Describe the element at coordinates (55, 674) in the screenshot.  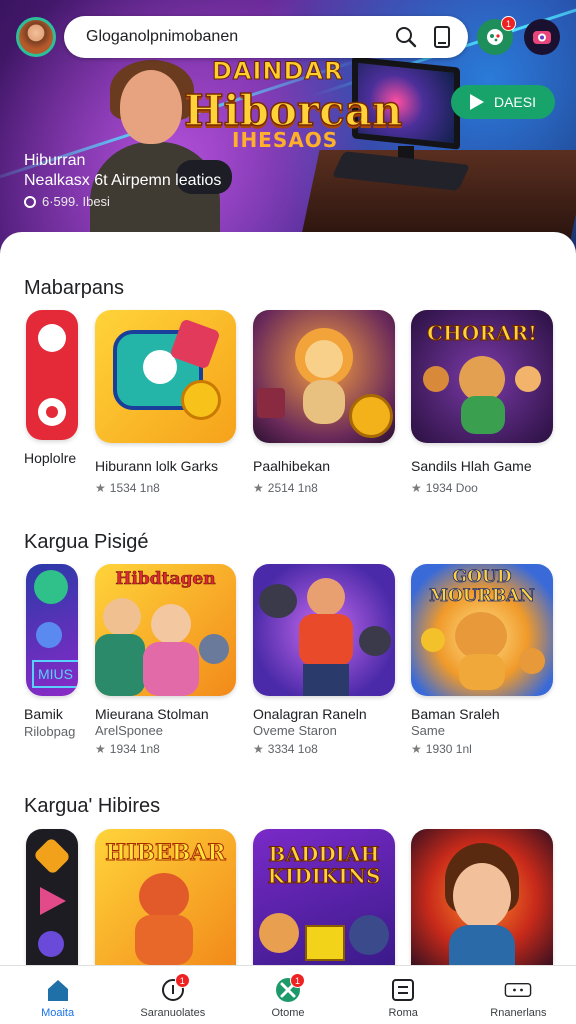
I see `app-art-title: MIUS` at that location.